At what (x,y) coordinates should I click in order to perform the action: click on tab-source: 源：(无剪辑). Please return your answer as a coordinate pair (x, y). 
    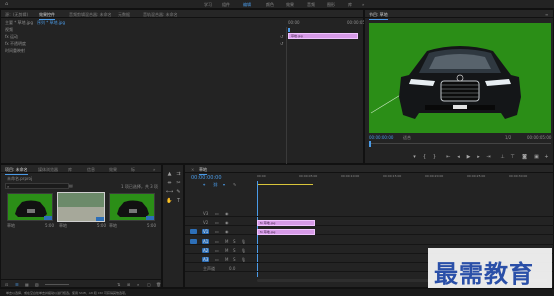
    Looking at the image, I should click on (16, 15).